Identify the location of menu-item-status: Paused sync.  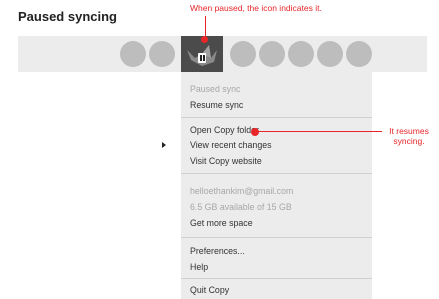
(215, 89).